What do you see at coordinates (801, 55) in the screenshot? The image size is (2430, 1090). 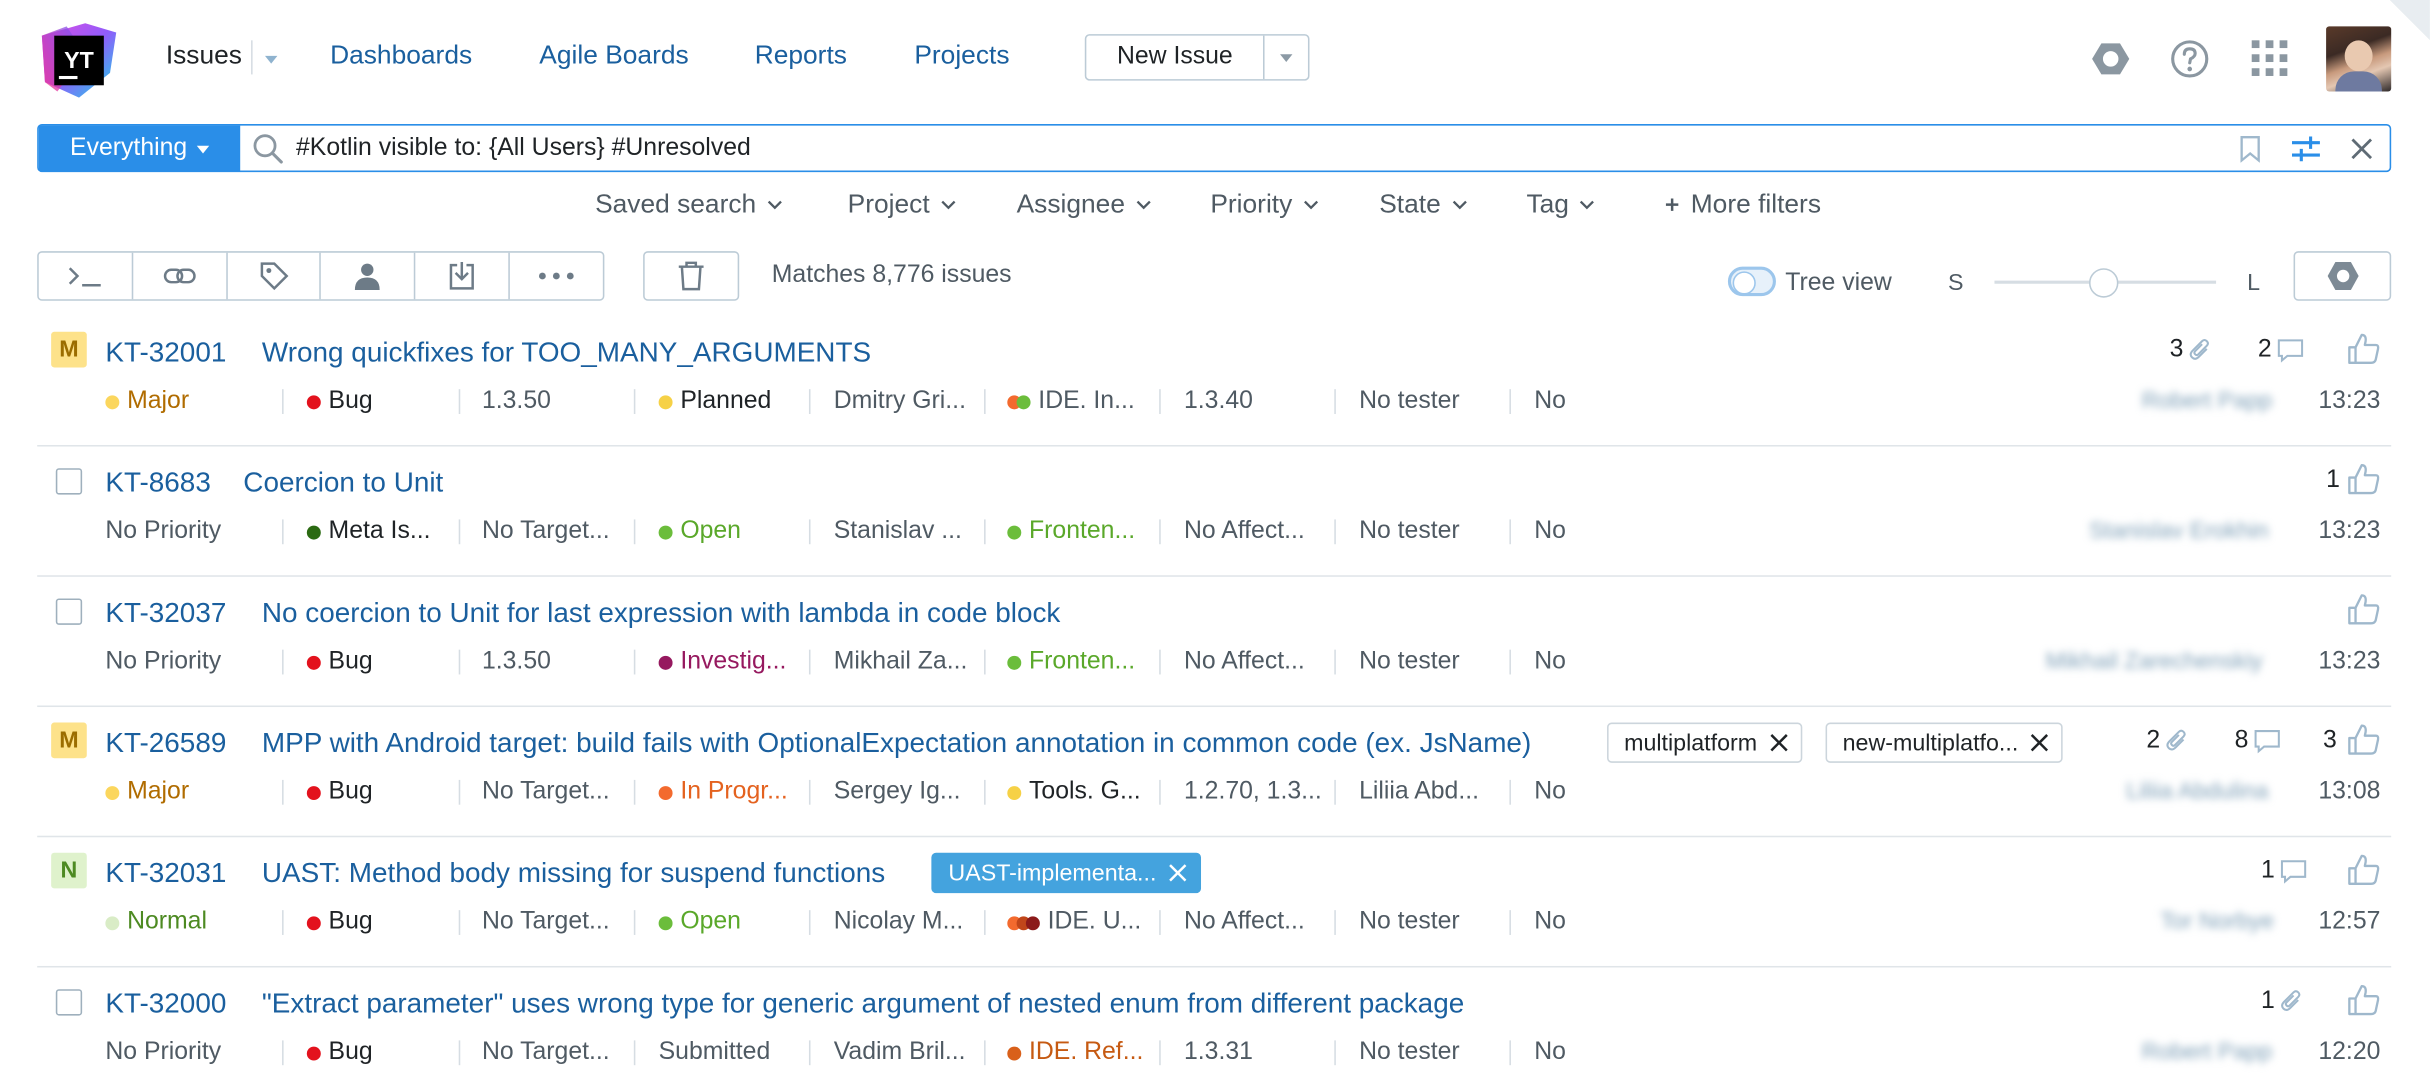 I see `nav-reports: Reports` at bounding box center [801, 55].